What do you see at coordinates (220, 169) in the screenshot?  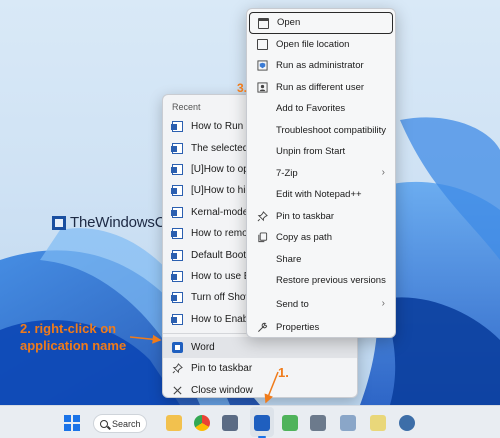 I see `recent-item-label: [U]How to op` at bounding box center [220, 169].